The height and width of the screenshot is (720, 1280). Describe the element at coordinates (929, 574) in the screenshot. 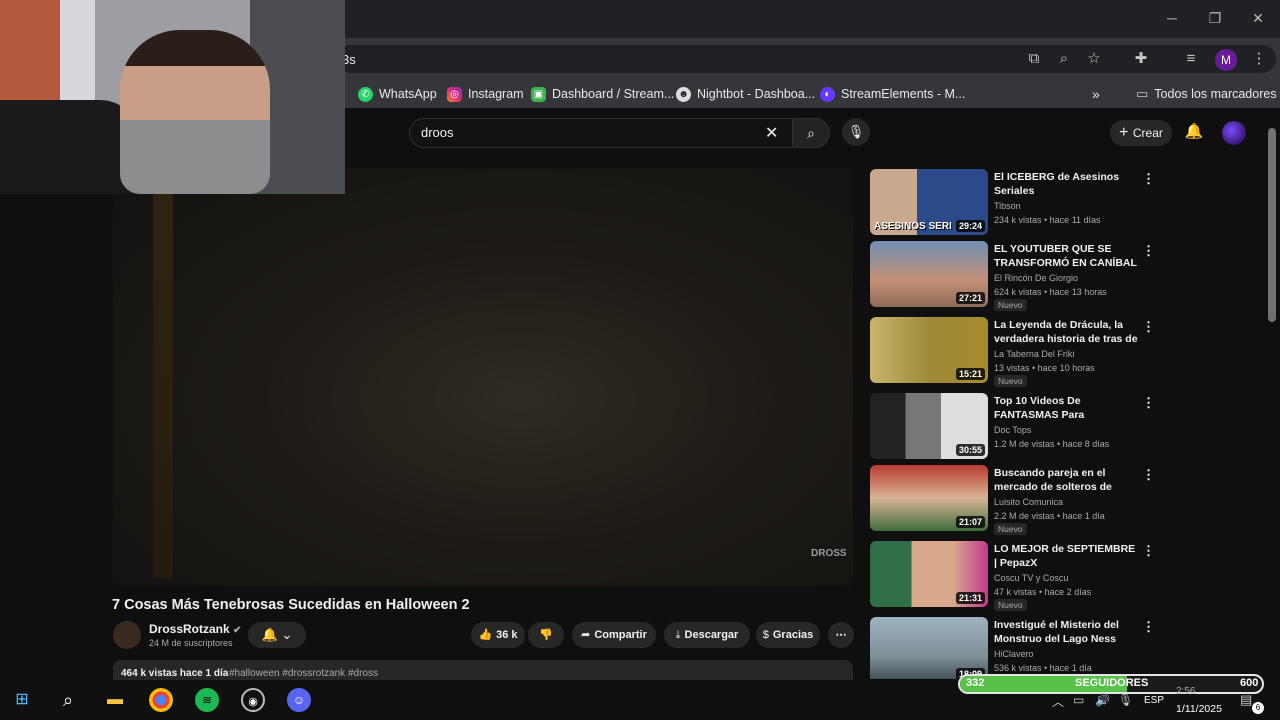

I see `video-thumbnail: 21:31` at that location.